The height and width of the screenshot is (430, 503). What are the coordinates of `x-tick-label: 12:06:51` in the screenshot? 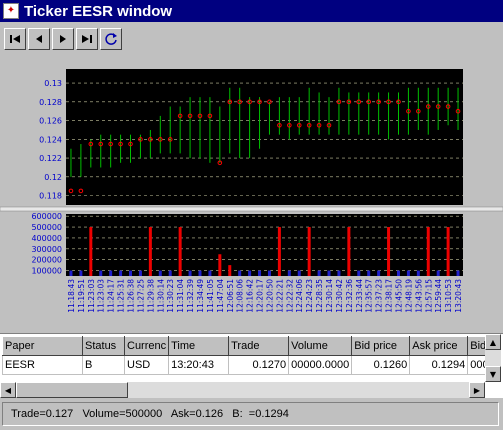 It's located at (230, 296).